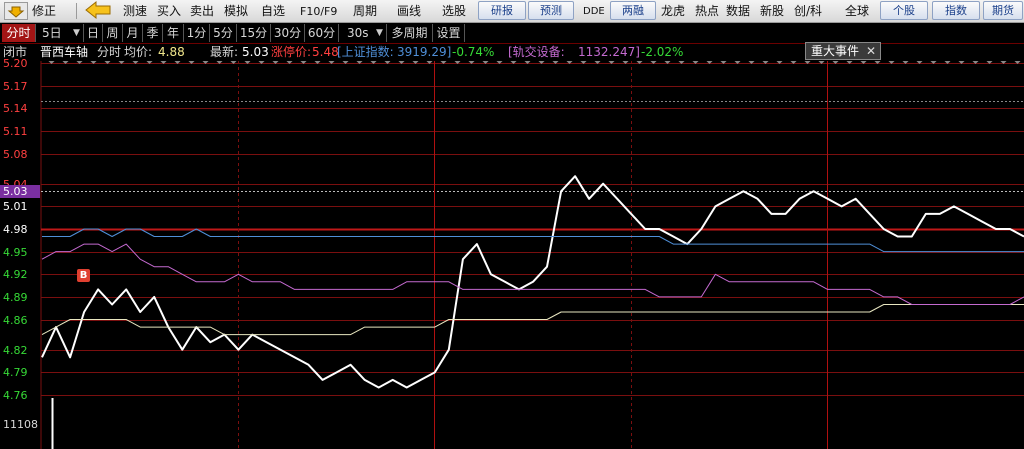 The image size is (1024, 449). Describe the element at coordinates (409, 11) in the screenshot. I see `draw-button: 画线` at that location.